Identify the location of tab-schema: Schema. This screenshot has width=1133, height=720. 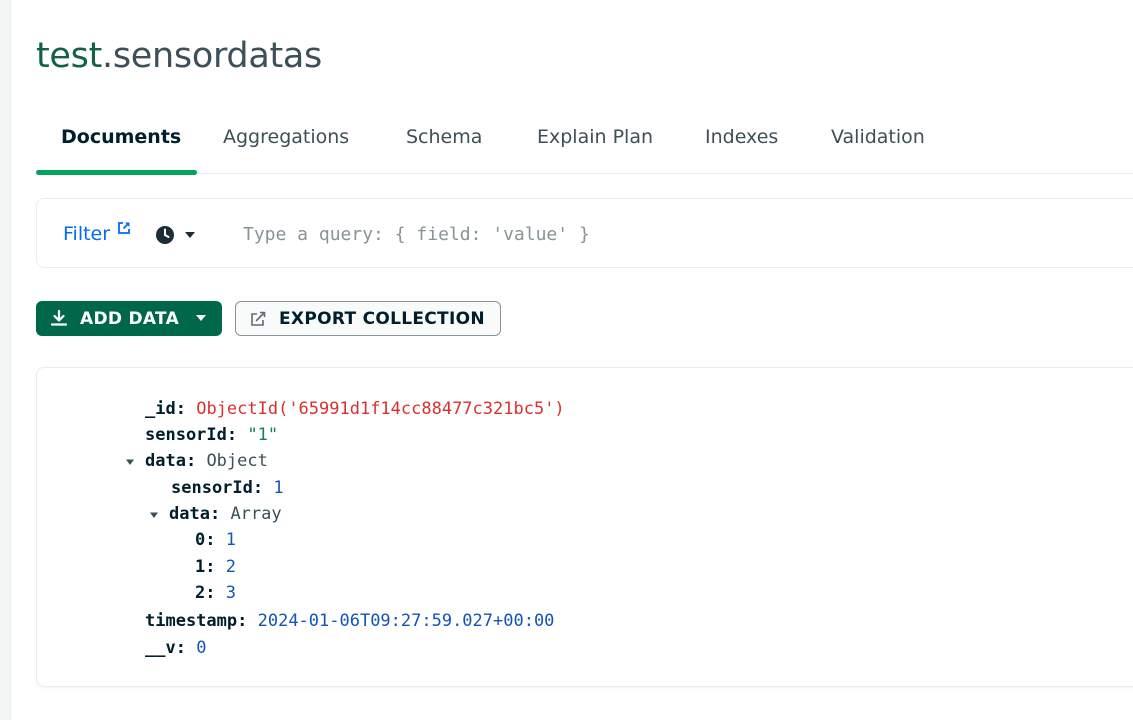
(444, 137).